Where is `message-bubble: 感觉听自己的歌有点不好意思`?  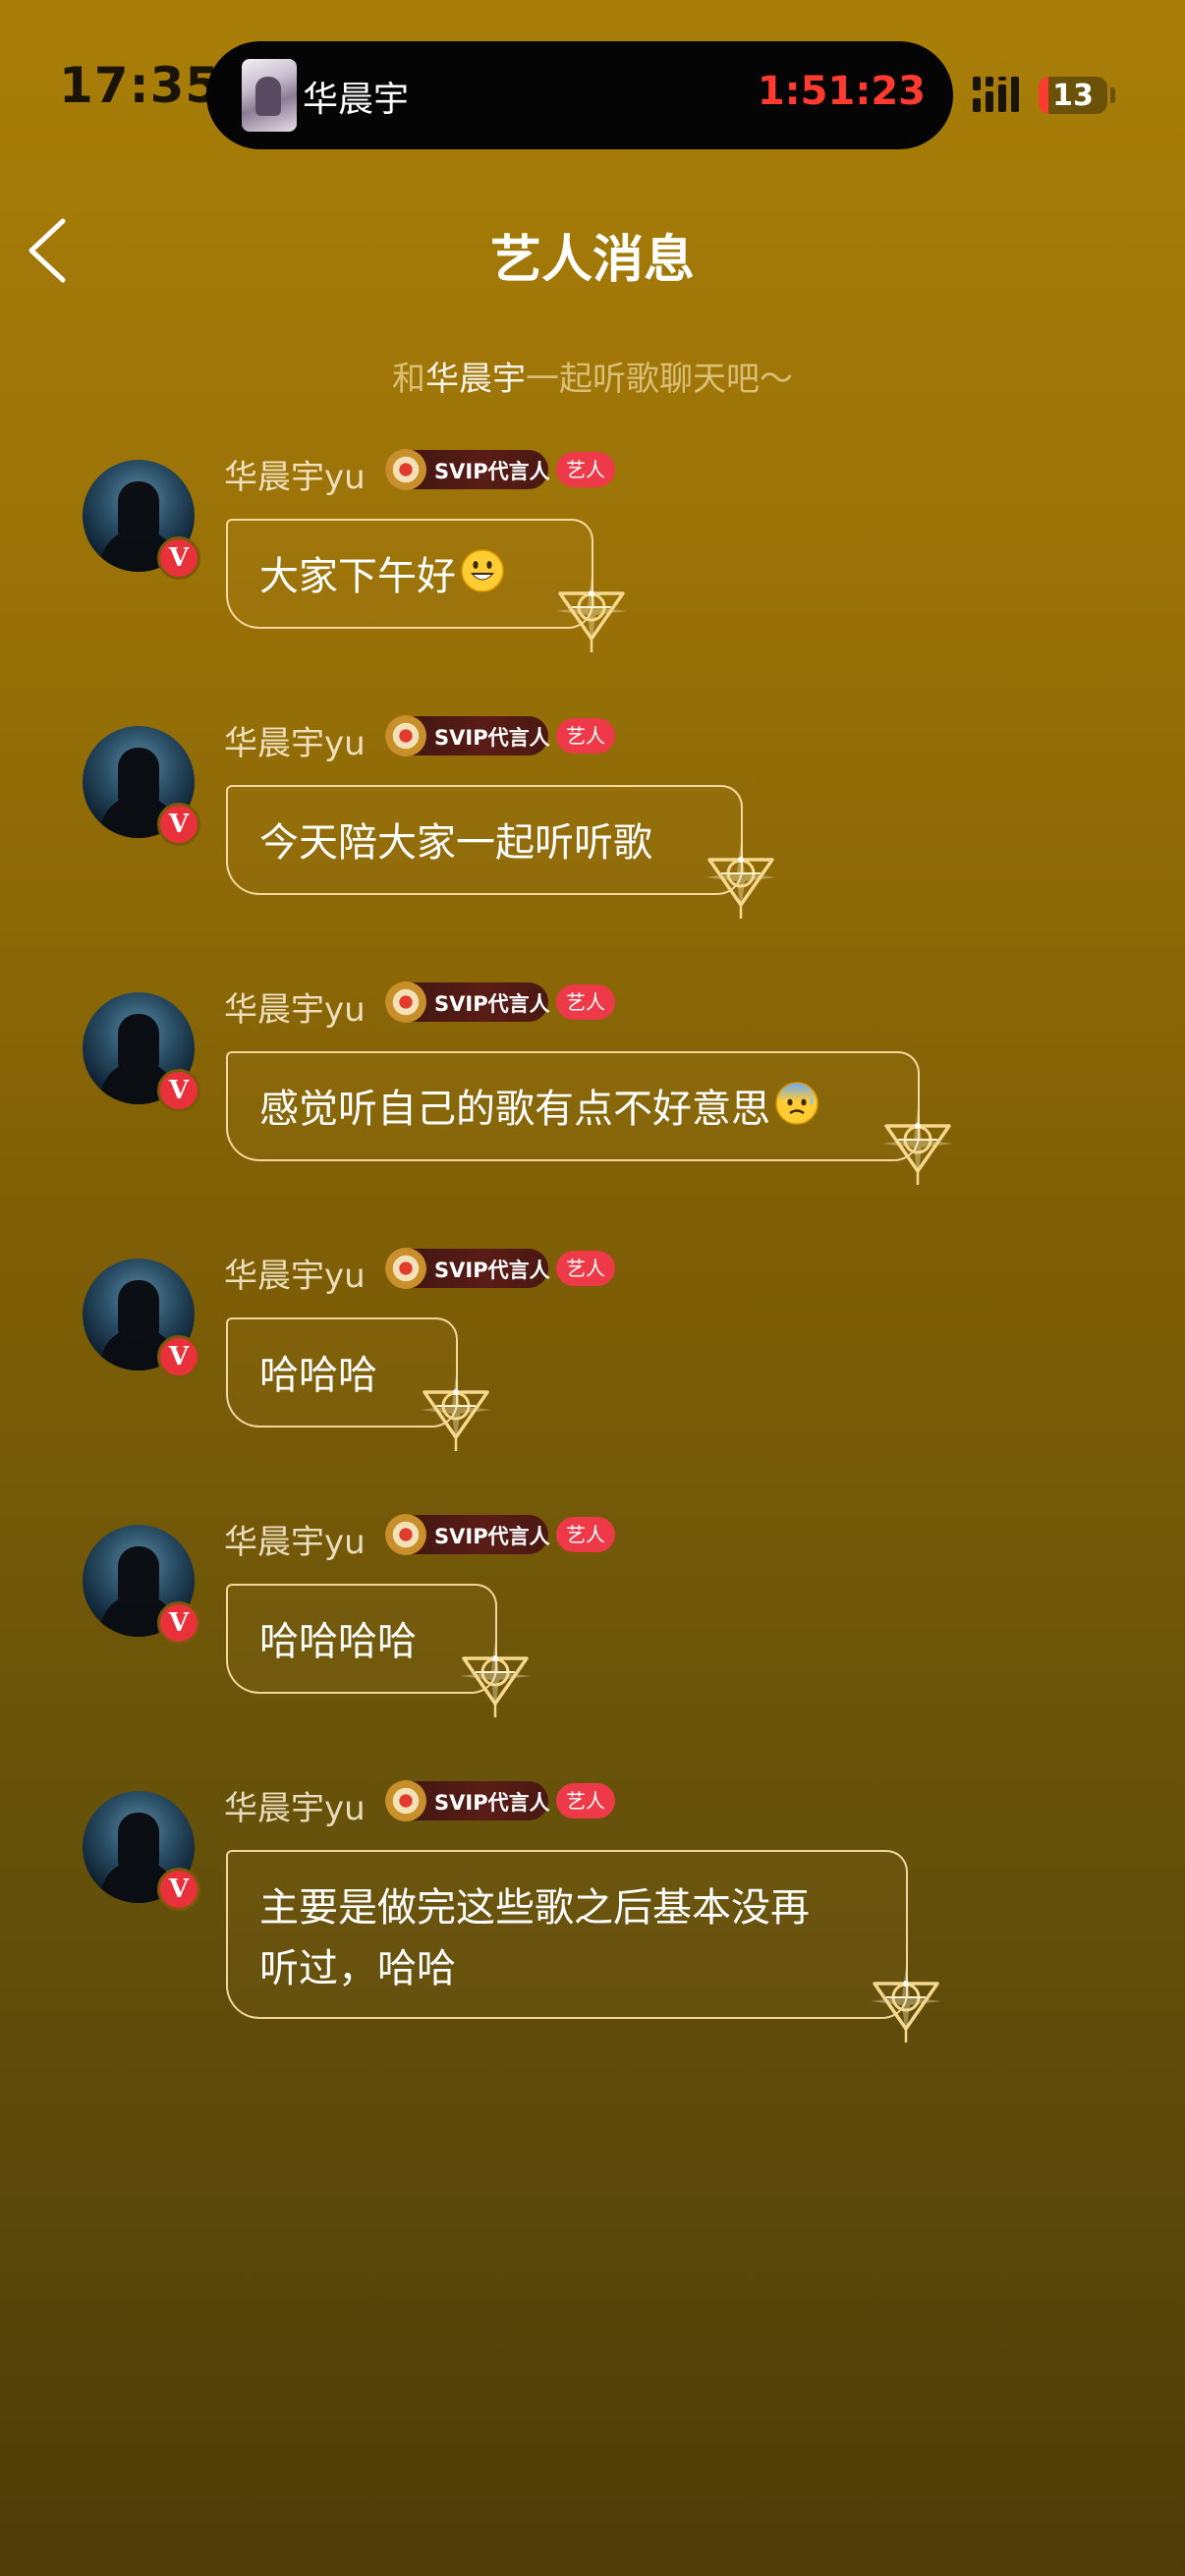
message-bubble: 感觉听自己的歌有点不好意思 is located at coordinates (573, 1106).